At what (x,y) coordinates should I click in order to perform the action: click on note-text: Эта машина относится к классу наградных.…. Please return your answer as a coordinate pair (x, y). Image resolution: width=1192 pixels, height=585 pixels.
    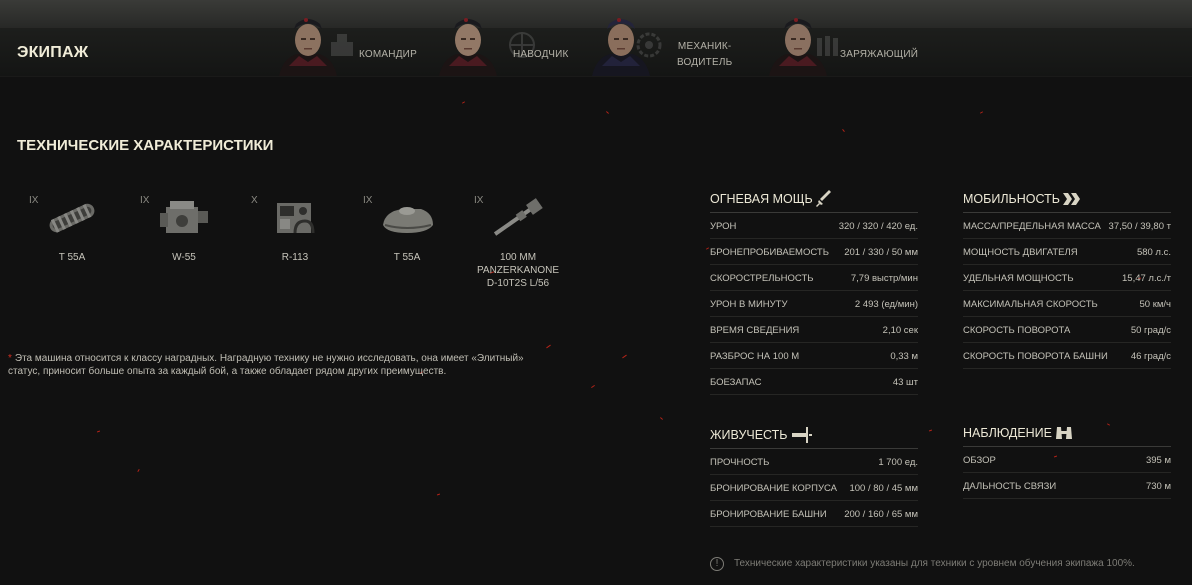
    Looking at the image, I should click on (266, 365).